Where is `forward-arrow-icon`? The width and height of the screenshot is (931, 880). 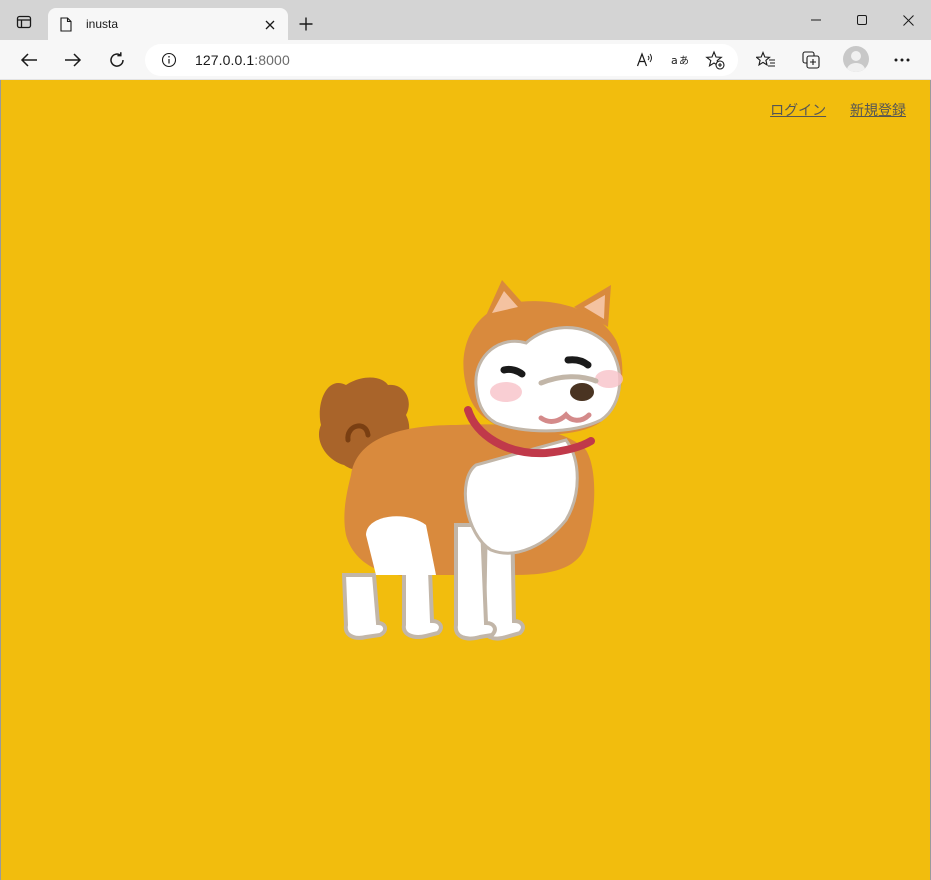
forward-arrow-icon is located at coordinates (73, 60).